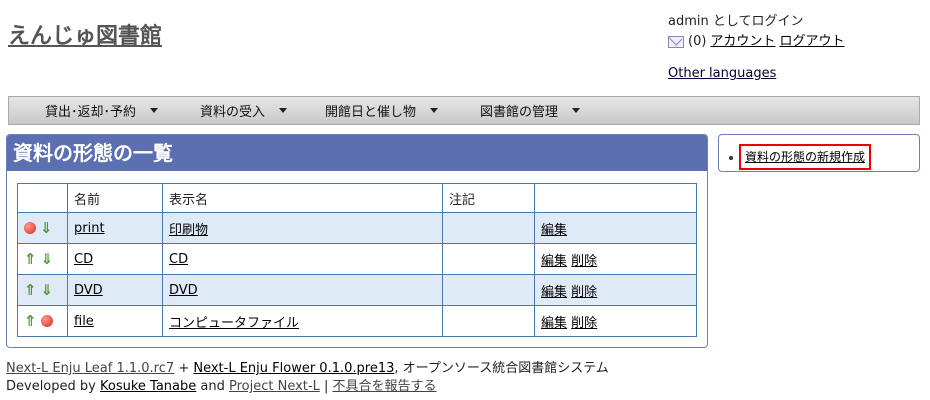 The image size is (930, 400). Describe the element at coordinates (233, 112) in the screenshot. I see `menu-label: 資料の受入` at that location.